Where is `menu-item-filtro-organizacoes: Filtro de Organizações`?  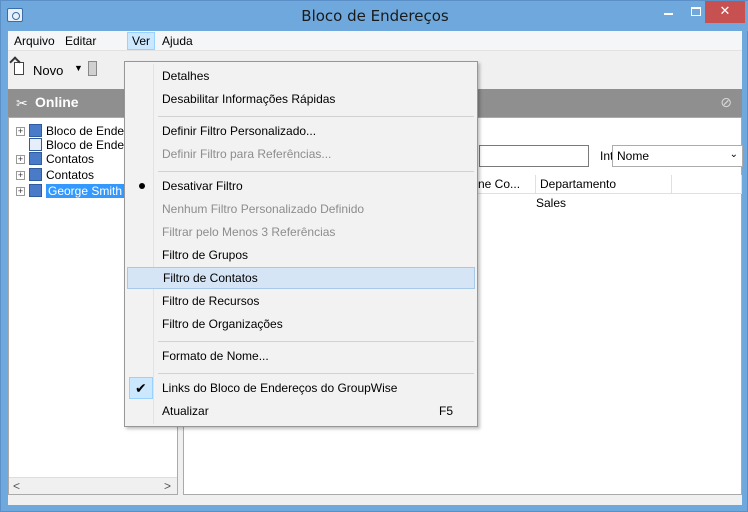 menu-item-filtro-organizacoes: Filtro de Organizações is located at coordinates (301, 324).